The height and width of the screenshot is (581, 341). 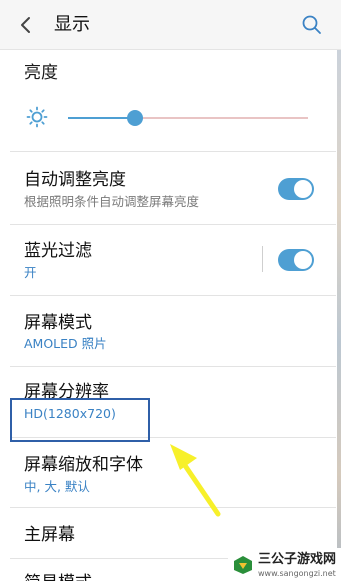 What do you see at coordinates (112, 201) in the screenshot?
I see `setting-subtitle: 根据照明条件自动调整屏幕亮度` at bounding box center [112, 201].